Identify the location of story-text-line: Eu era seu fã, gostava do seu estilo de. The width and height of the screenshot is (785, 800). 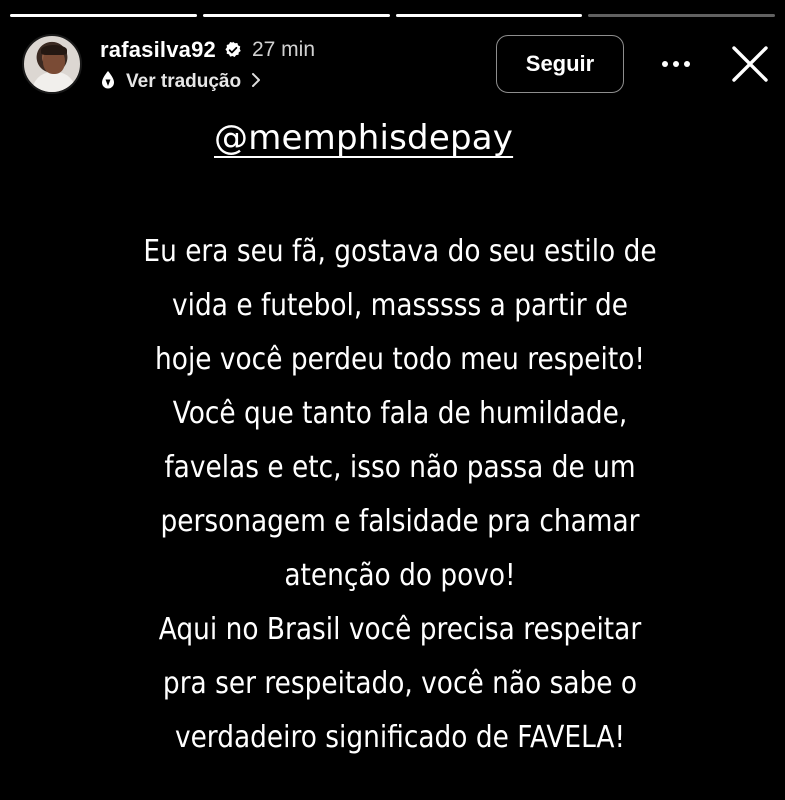
(400, 251).